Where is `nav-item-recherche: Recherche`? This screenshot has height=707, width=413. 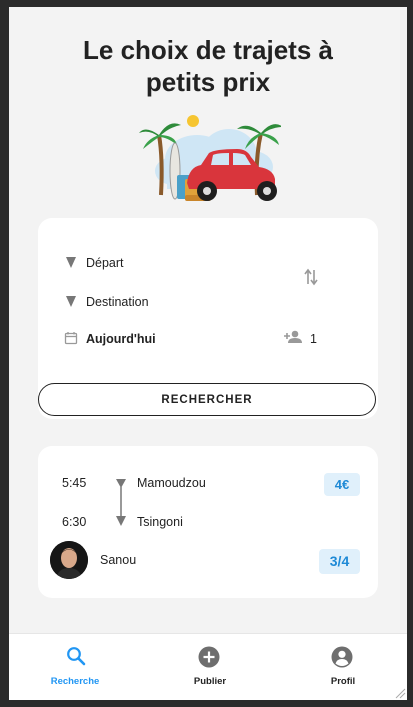
nav-item-recherche: Recherche is located at coordinates (75, 667).